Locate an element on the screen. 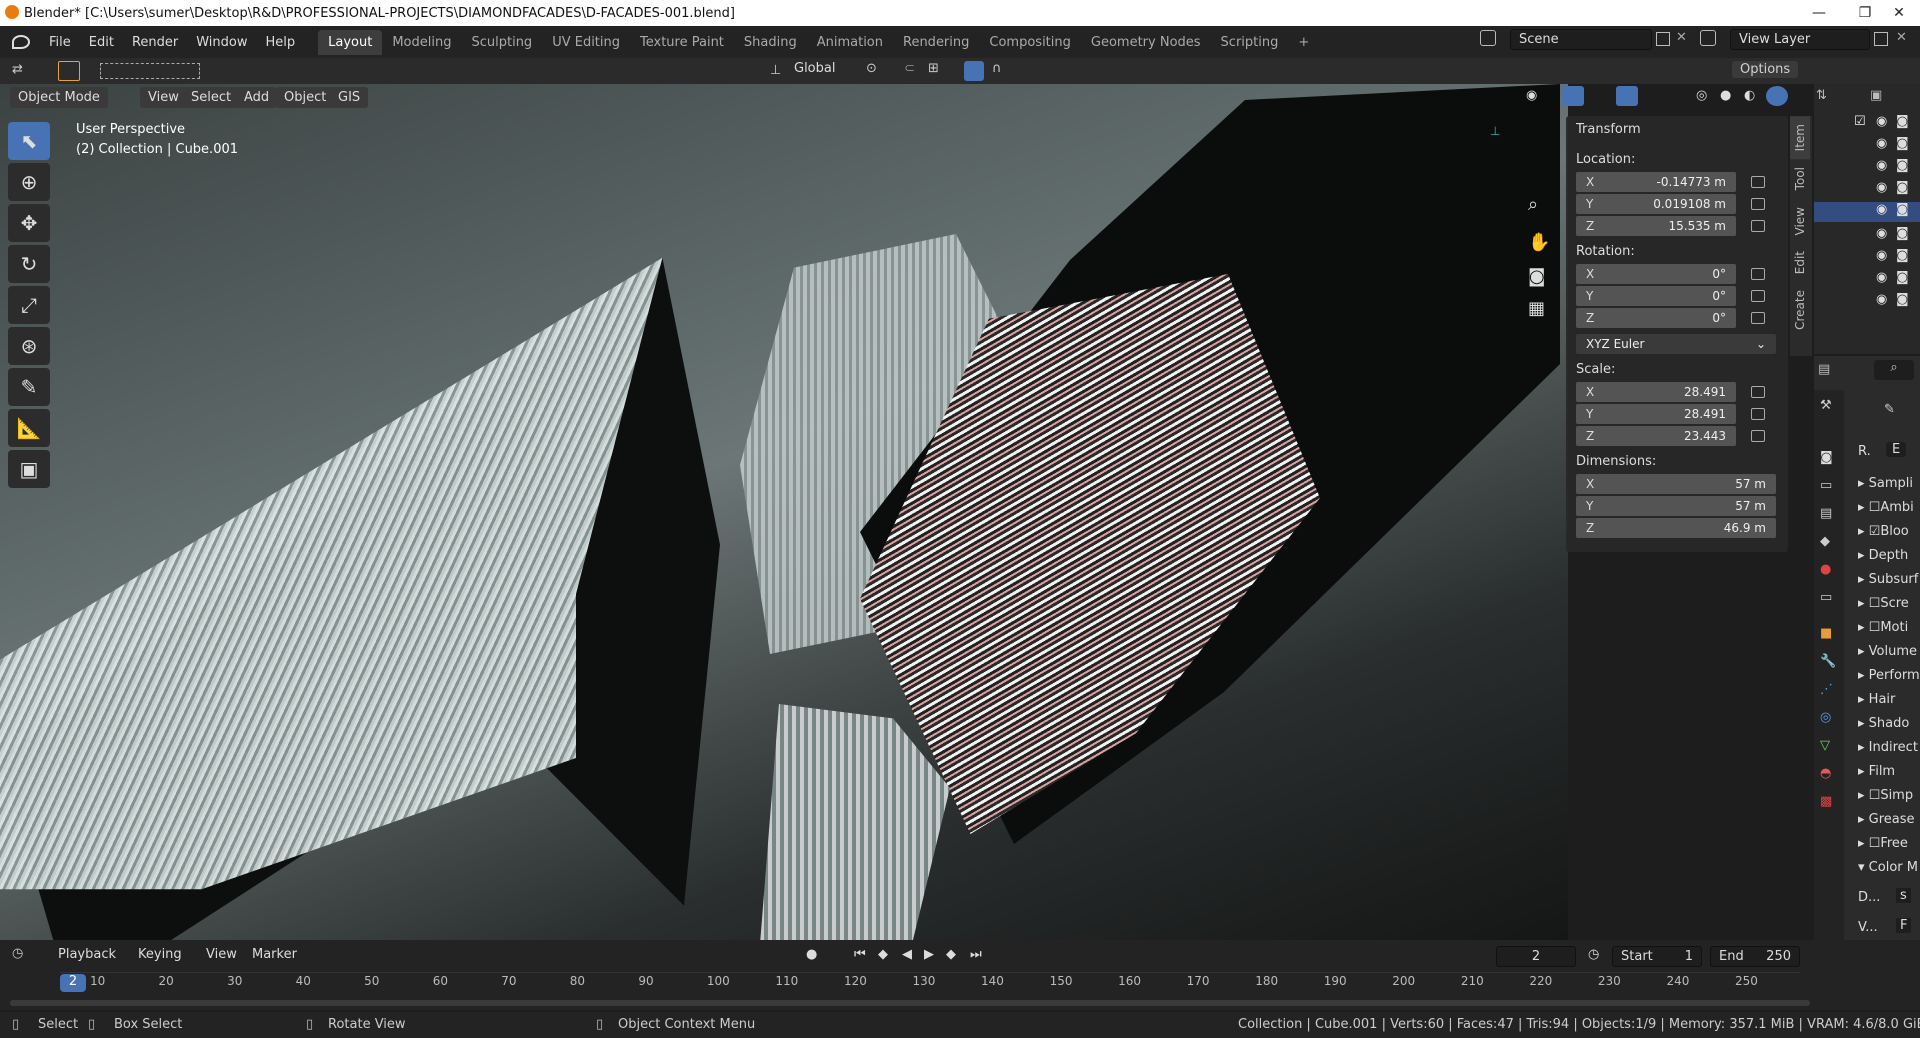  world-properties-icon: ● is located at coordinates (1825, 569).